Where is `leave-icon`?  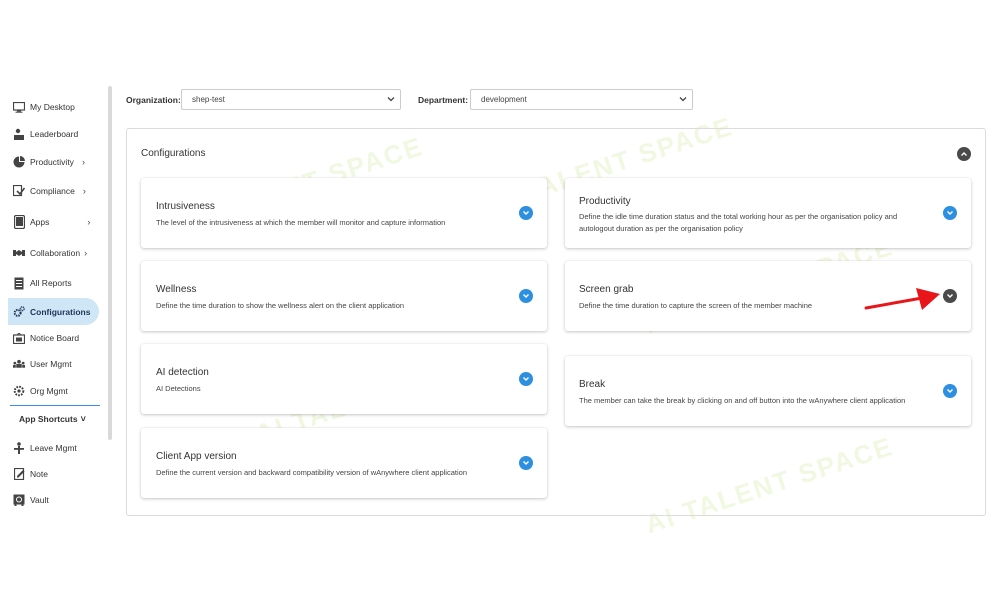
leave-icon is located at coordinates (19, 448).